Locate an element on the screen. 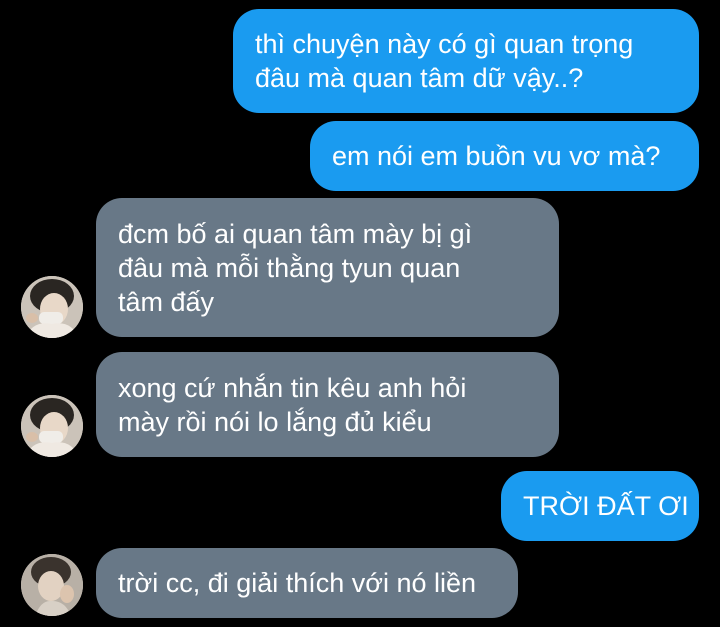 Image resolution: width=720 pixels, height=627 pixels. message-text-line: đcm bố ai quan tâm mày bị gì is located at coordinates (295, 233).